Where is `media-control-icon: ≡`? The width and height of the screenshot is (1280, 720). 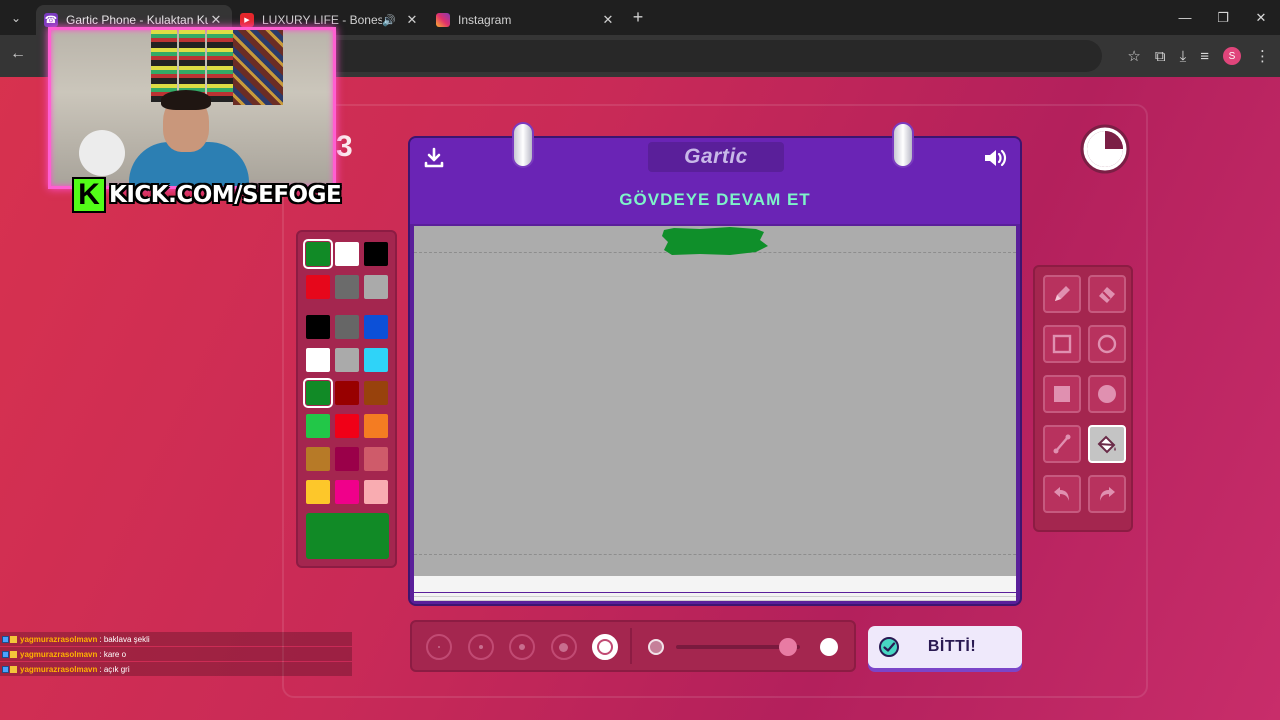
media-control-icon: ≡ is located at coordinates (1204, 56).